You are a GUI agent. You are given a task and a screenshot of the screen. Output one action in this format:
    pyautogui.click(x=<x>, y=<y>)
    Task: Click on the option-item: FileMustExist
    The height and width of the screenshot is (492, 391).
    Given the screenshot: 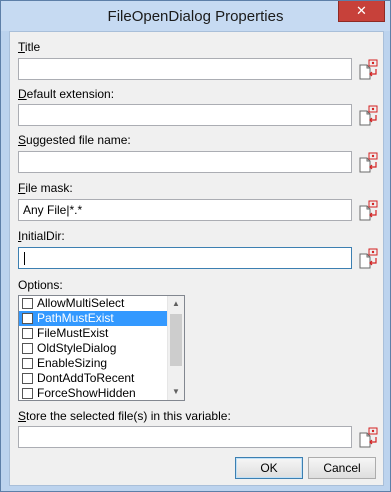 What is the action you would take?
    pyautogui.click(x=101, y=333)
    